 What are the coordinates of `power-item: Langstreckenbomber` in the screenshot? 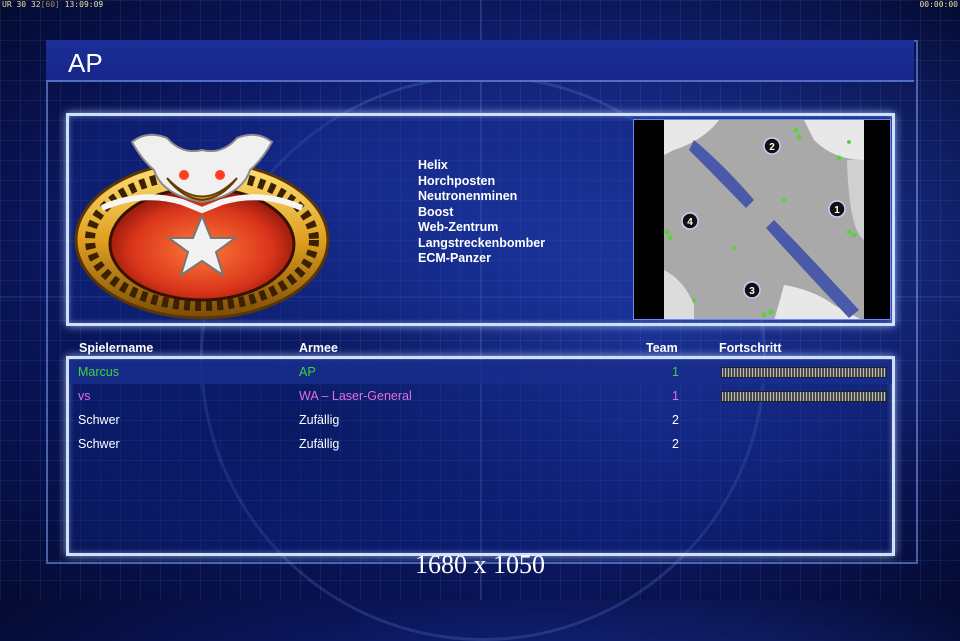 It's located at (482, 242).